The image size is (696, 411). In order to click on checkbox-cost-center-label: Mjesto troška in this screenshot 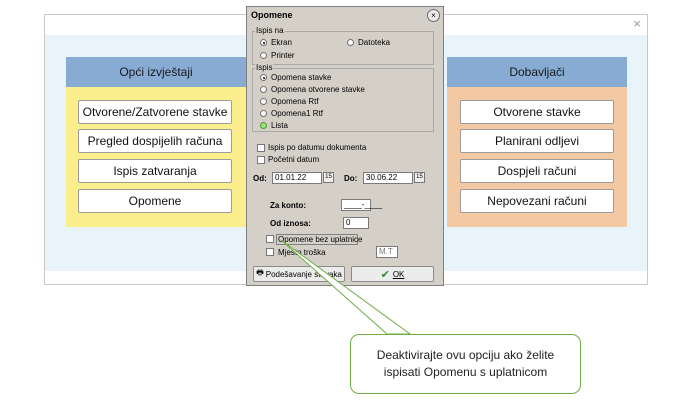, I will do `click(302, 252)`.